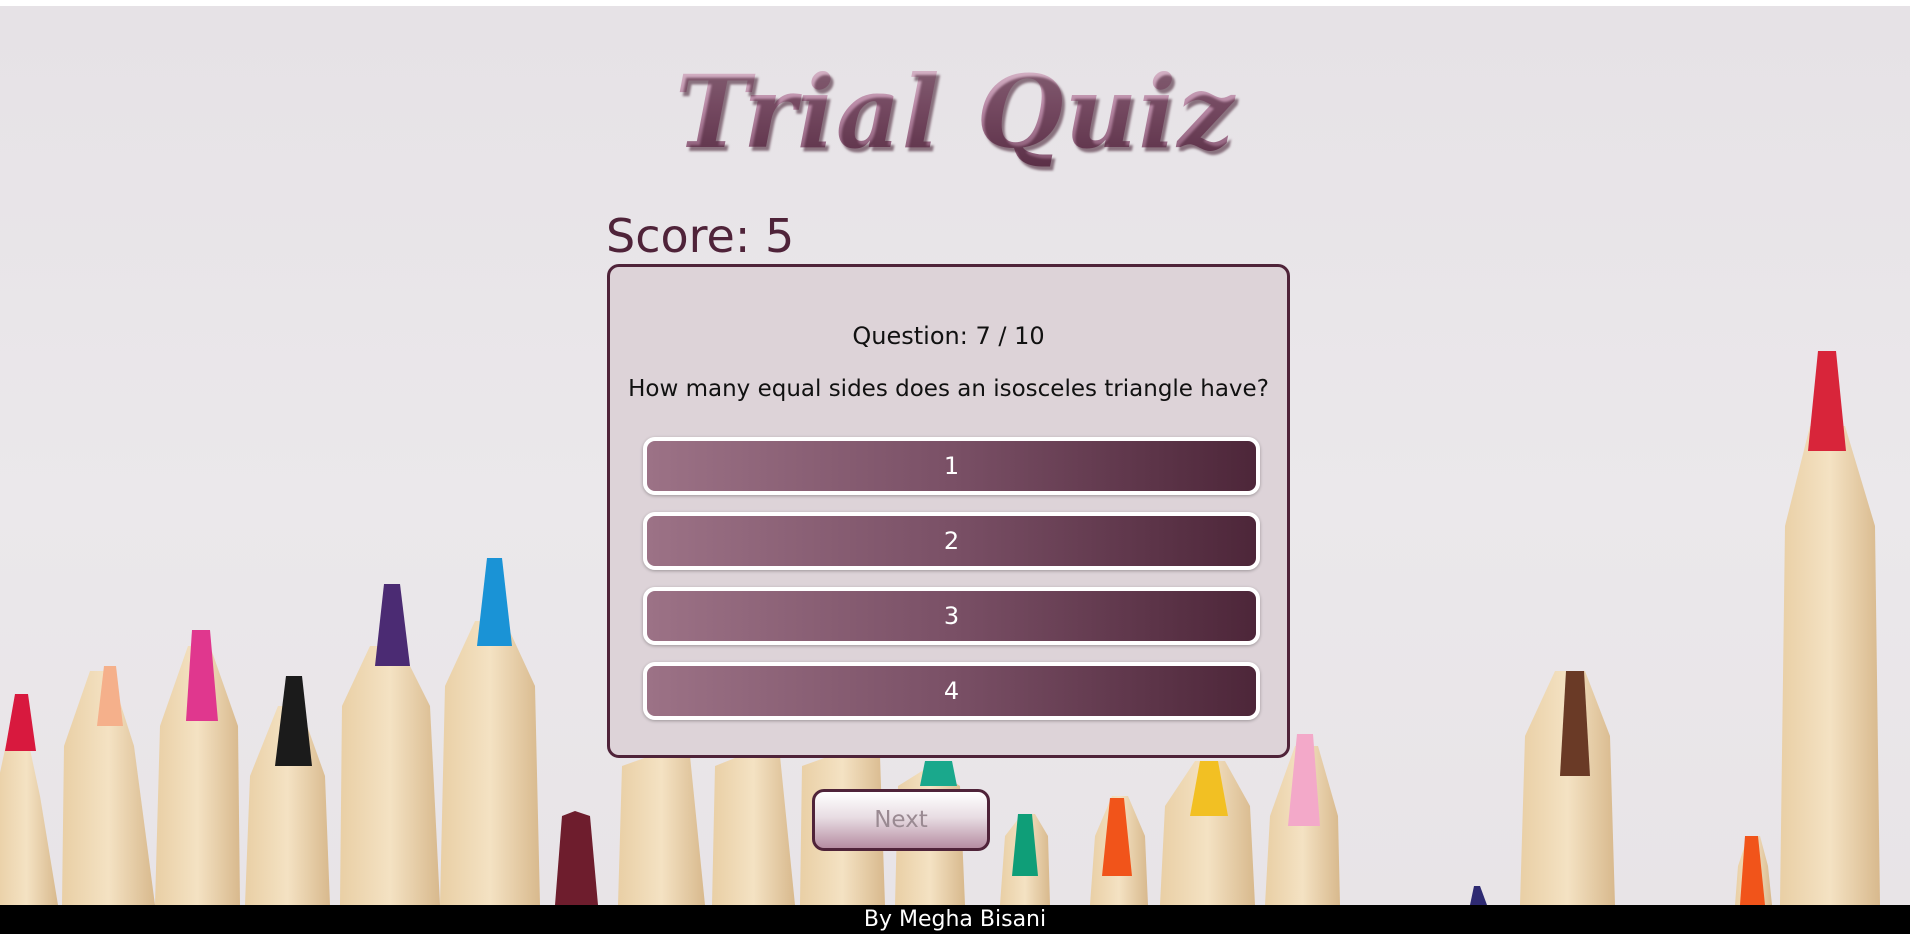 This screenshot has width=1910, height=934. Describe the element at coordinates (951, 466) in the screenshot. I see `answer-option-1: 1` at that location.